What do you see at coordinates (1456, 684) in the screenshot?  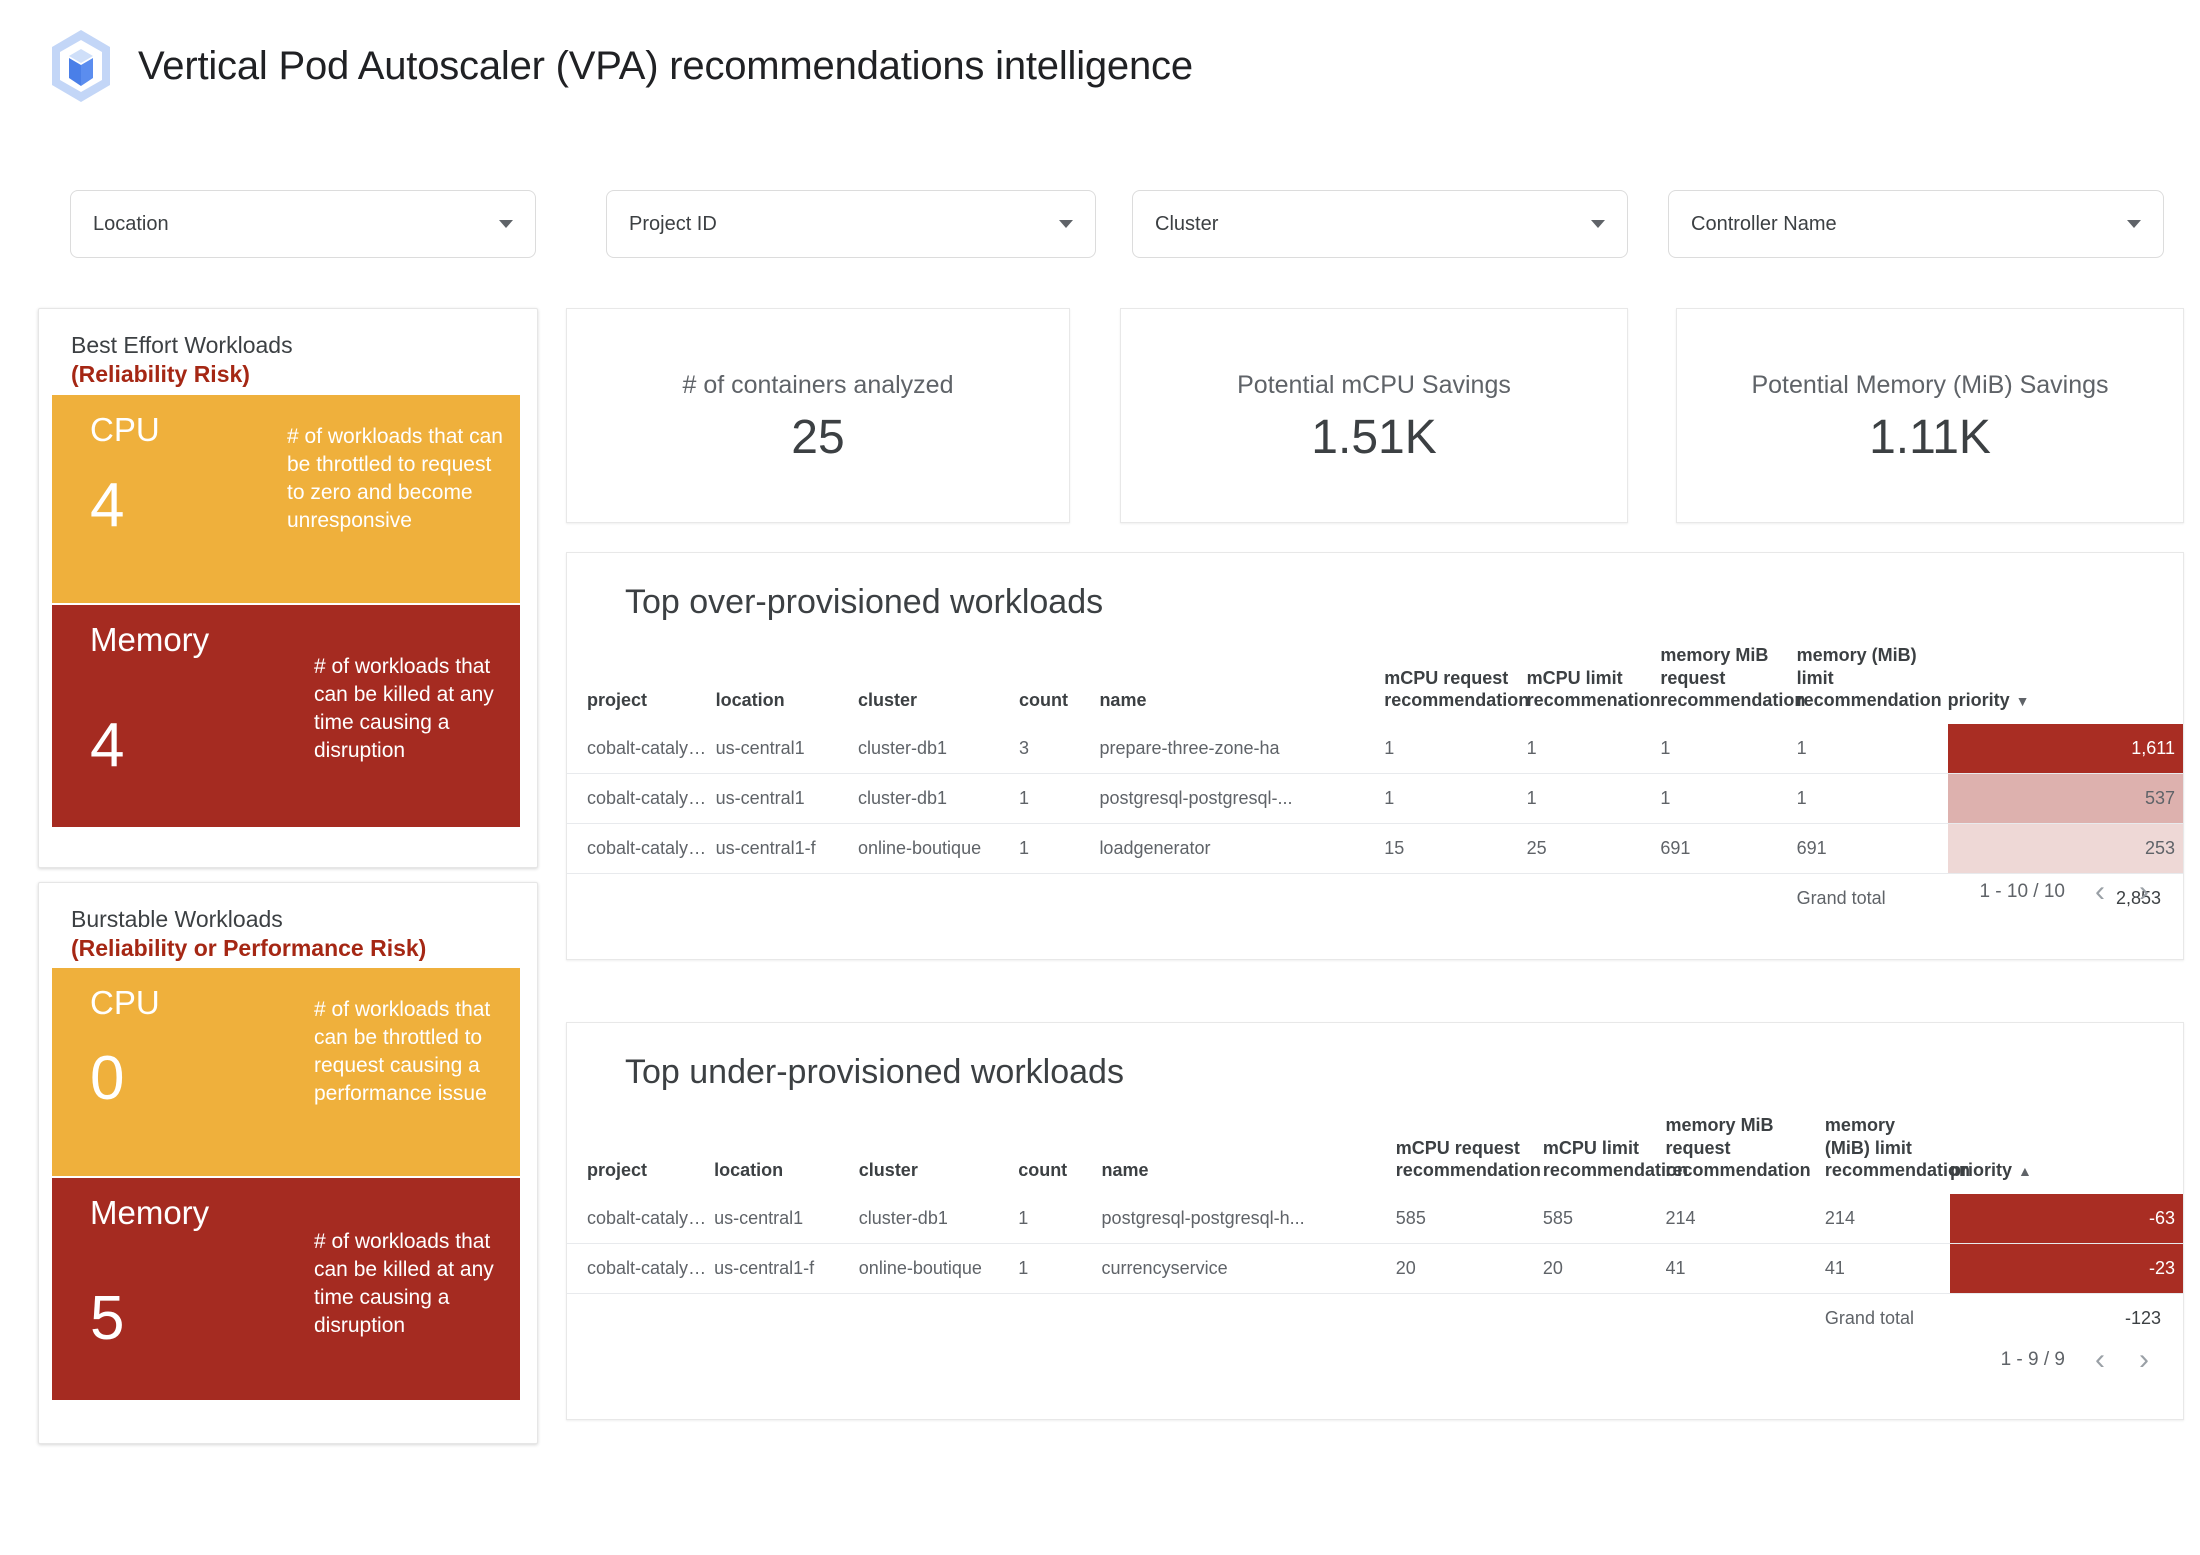 I see `over-col-mcpu-request: mCPU request recommendation` at bounding box center [1456, 684].